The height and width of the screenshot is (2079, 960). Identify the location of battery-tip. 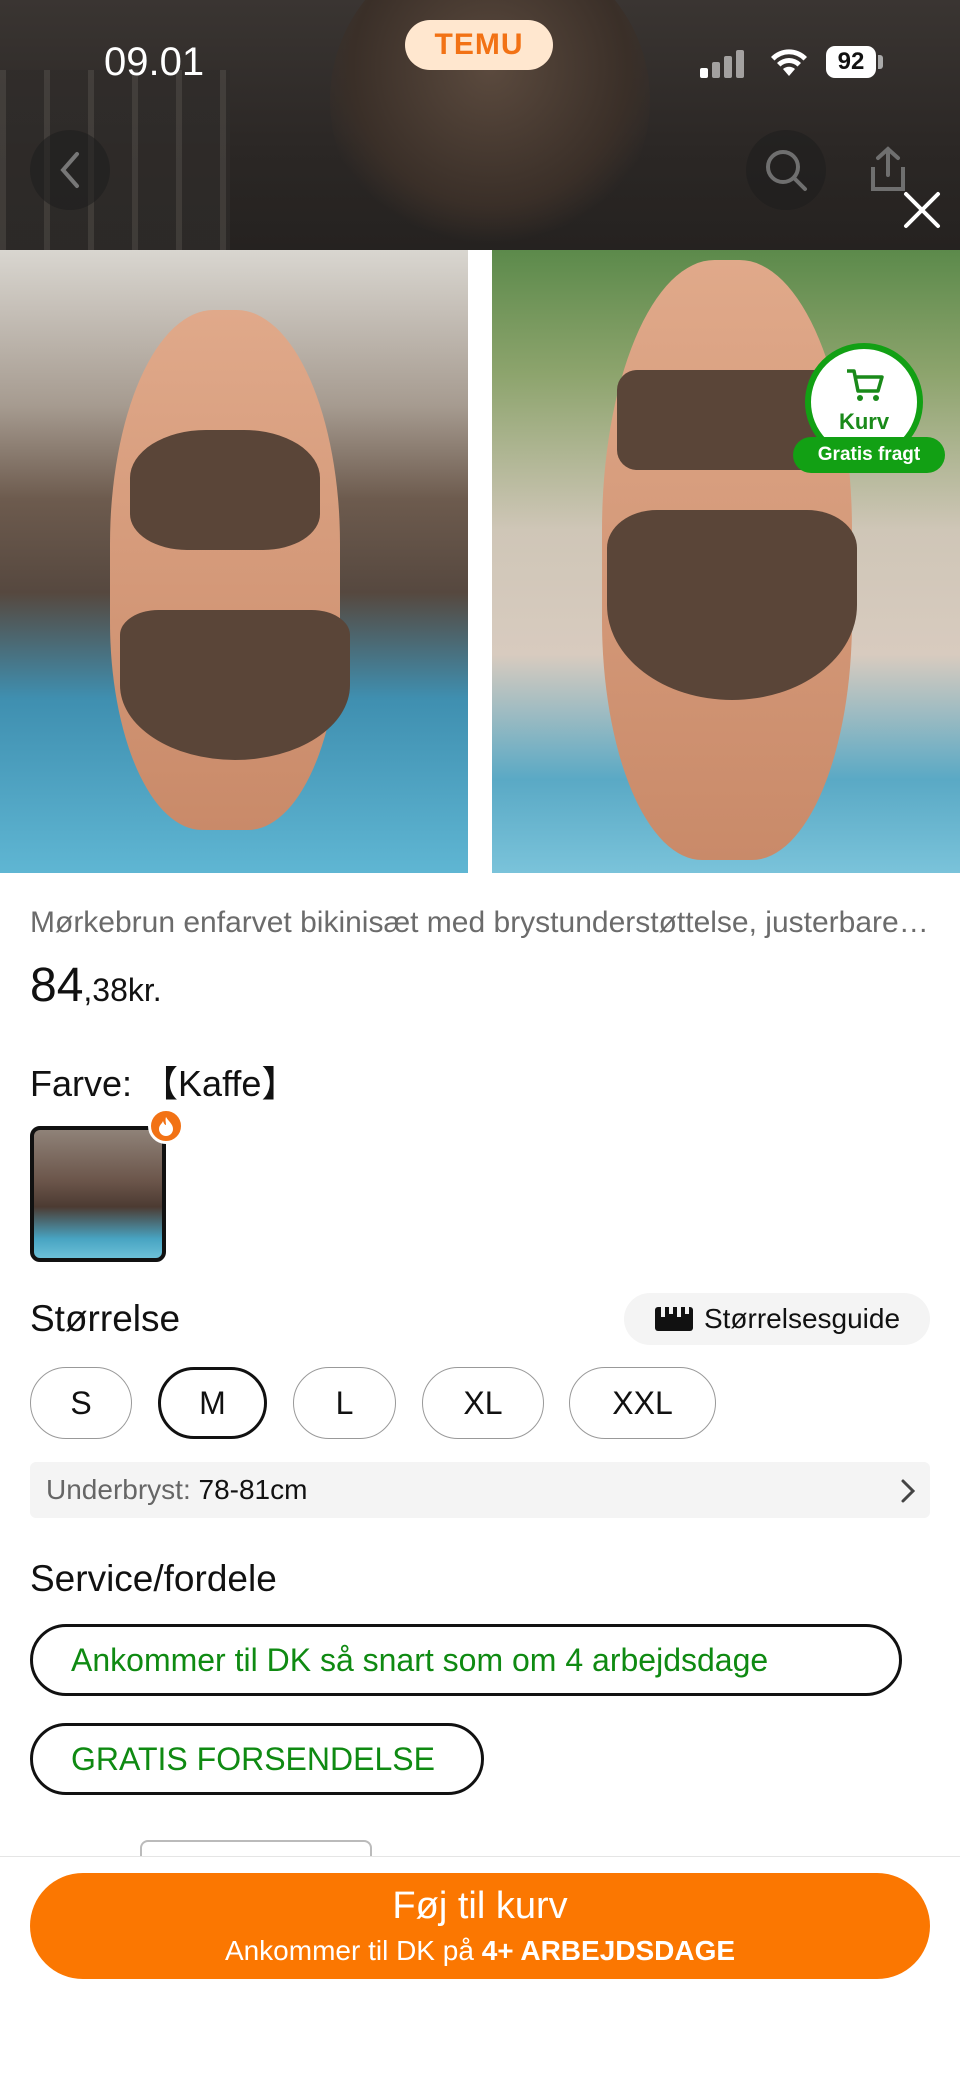
(880, 62).